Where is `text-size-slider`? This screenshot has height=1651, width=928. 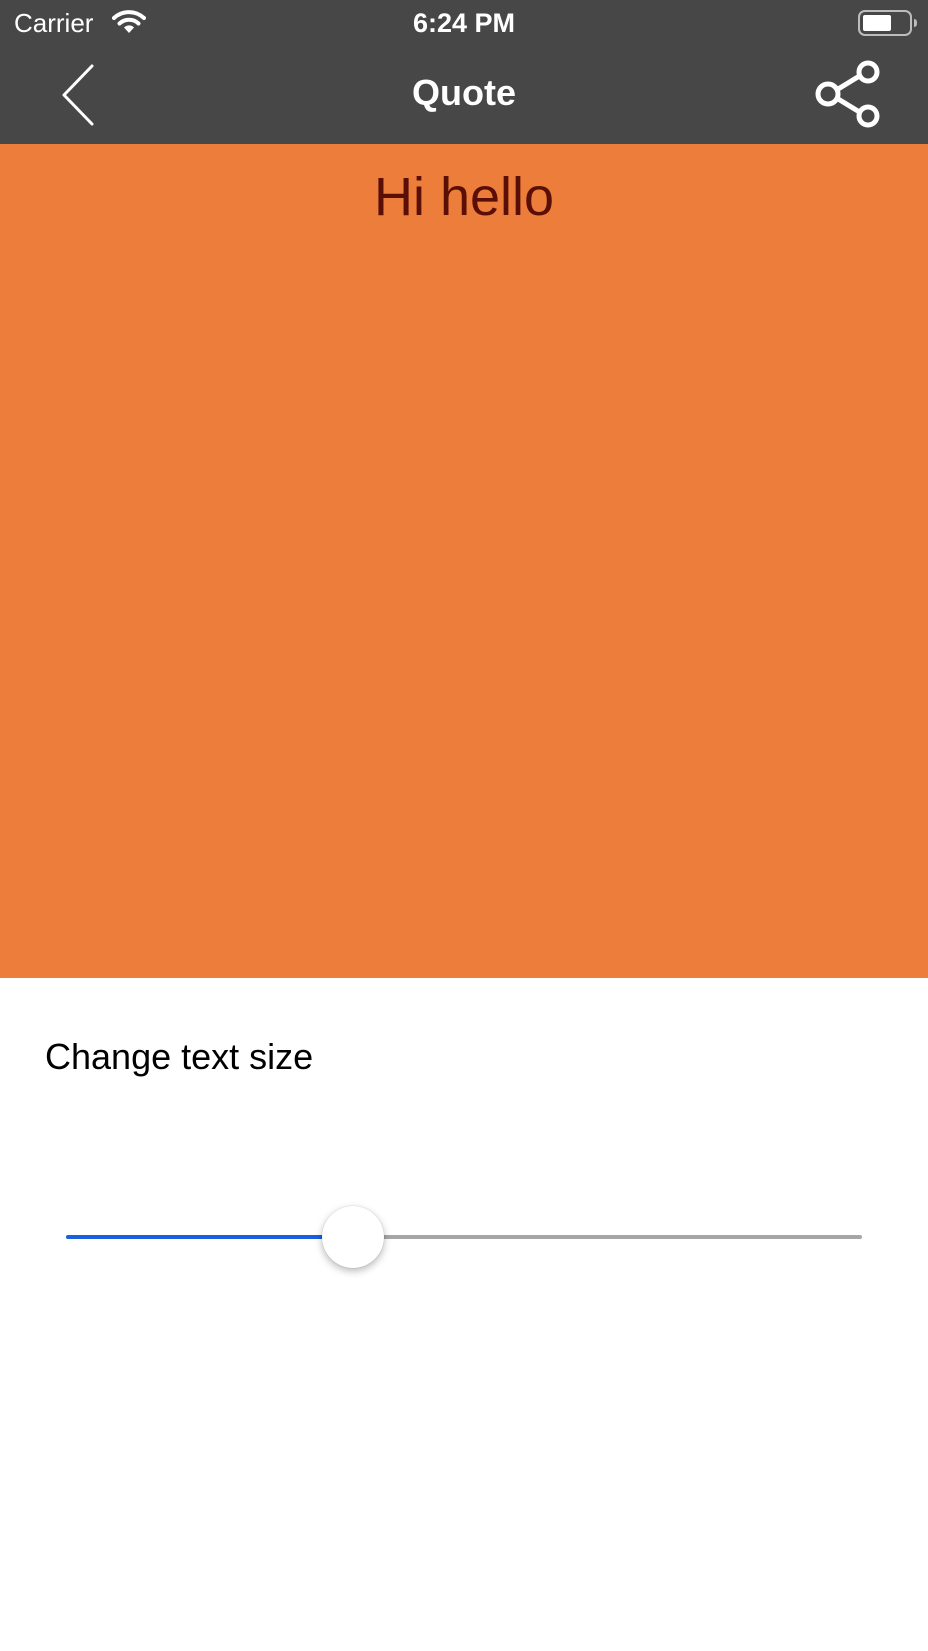
text-size-slider is located at coordinates (464, 1235).